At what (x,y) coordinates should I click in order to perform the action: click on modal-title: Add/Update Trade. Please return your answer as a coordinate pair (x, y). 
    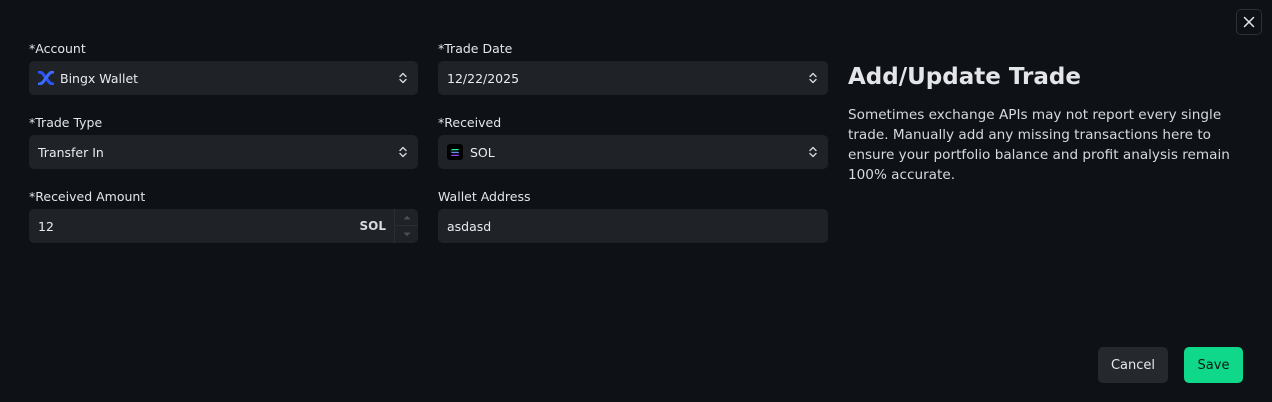
    Looking at the image, I should click on (964, 77).